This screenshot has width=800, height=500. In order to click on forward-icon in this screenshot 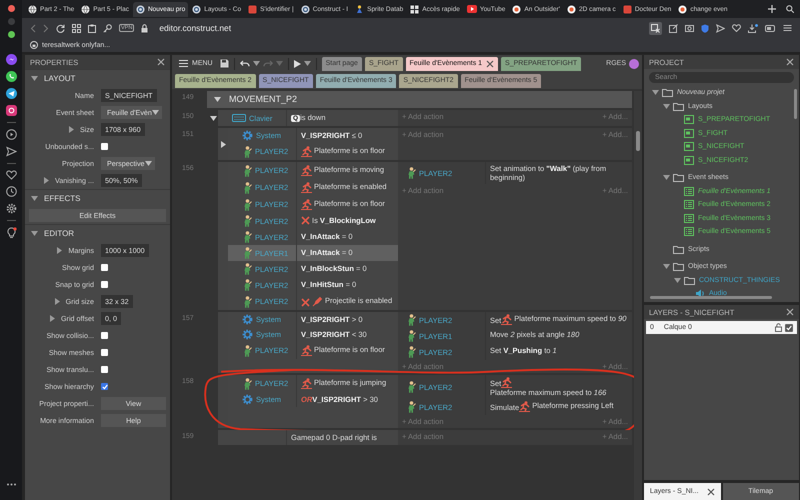, I will do `click(46, 28)`.